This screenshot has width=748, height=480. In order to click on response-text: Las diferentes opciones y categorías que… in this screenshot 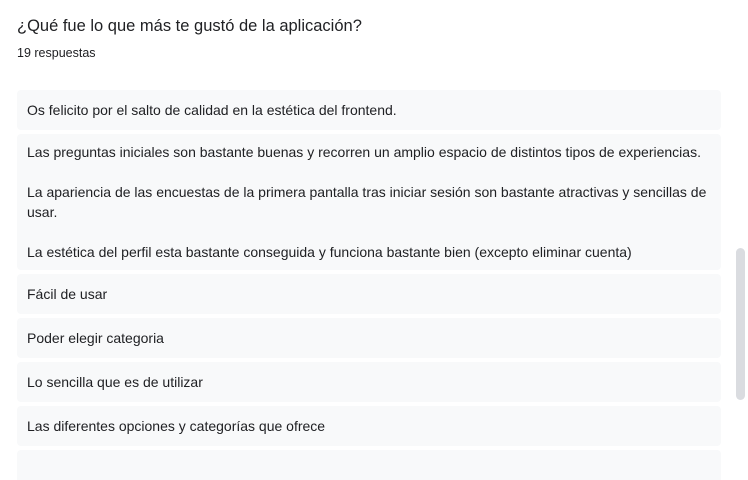, I will do `click(176, 426)`.